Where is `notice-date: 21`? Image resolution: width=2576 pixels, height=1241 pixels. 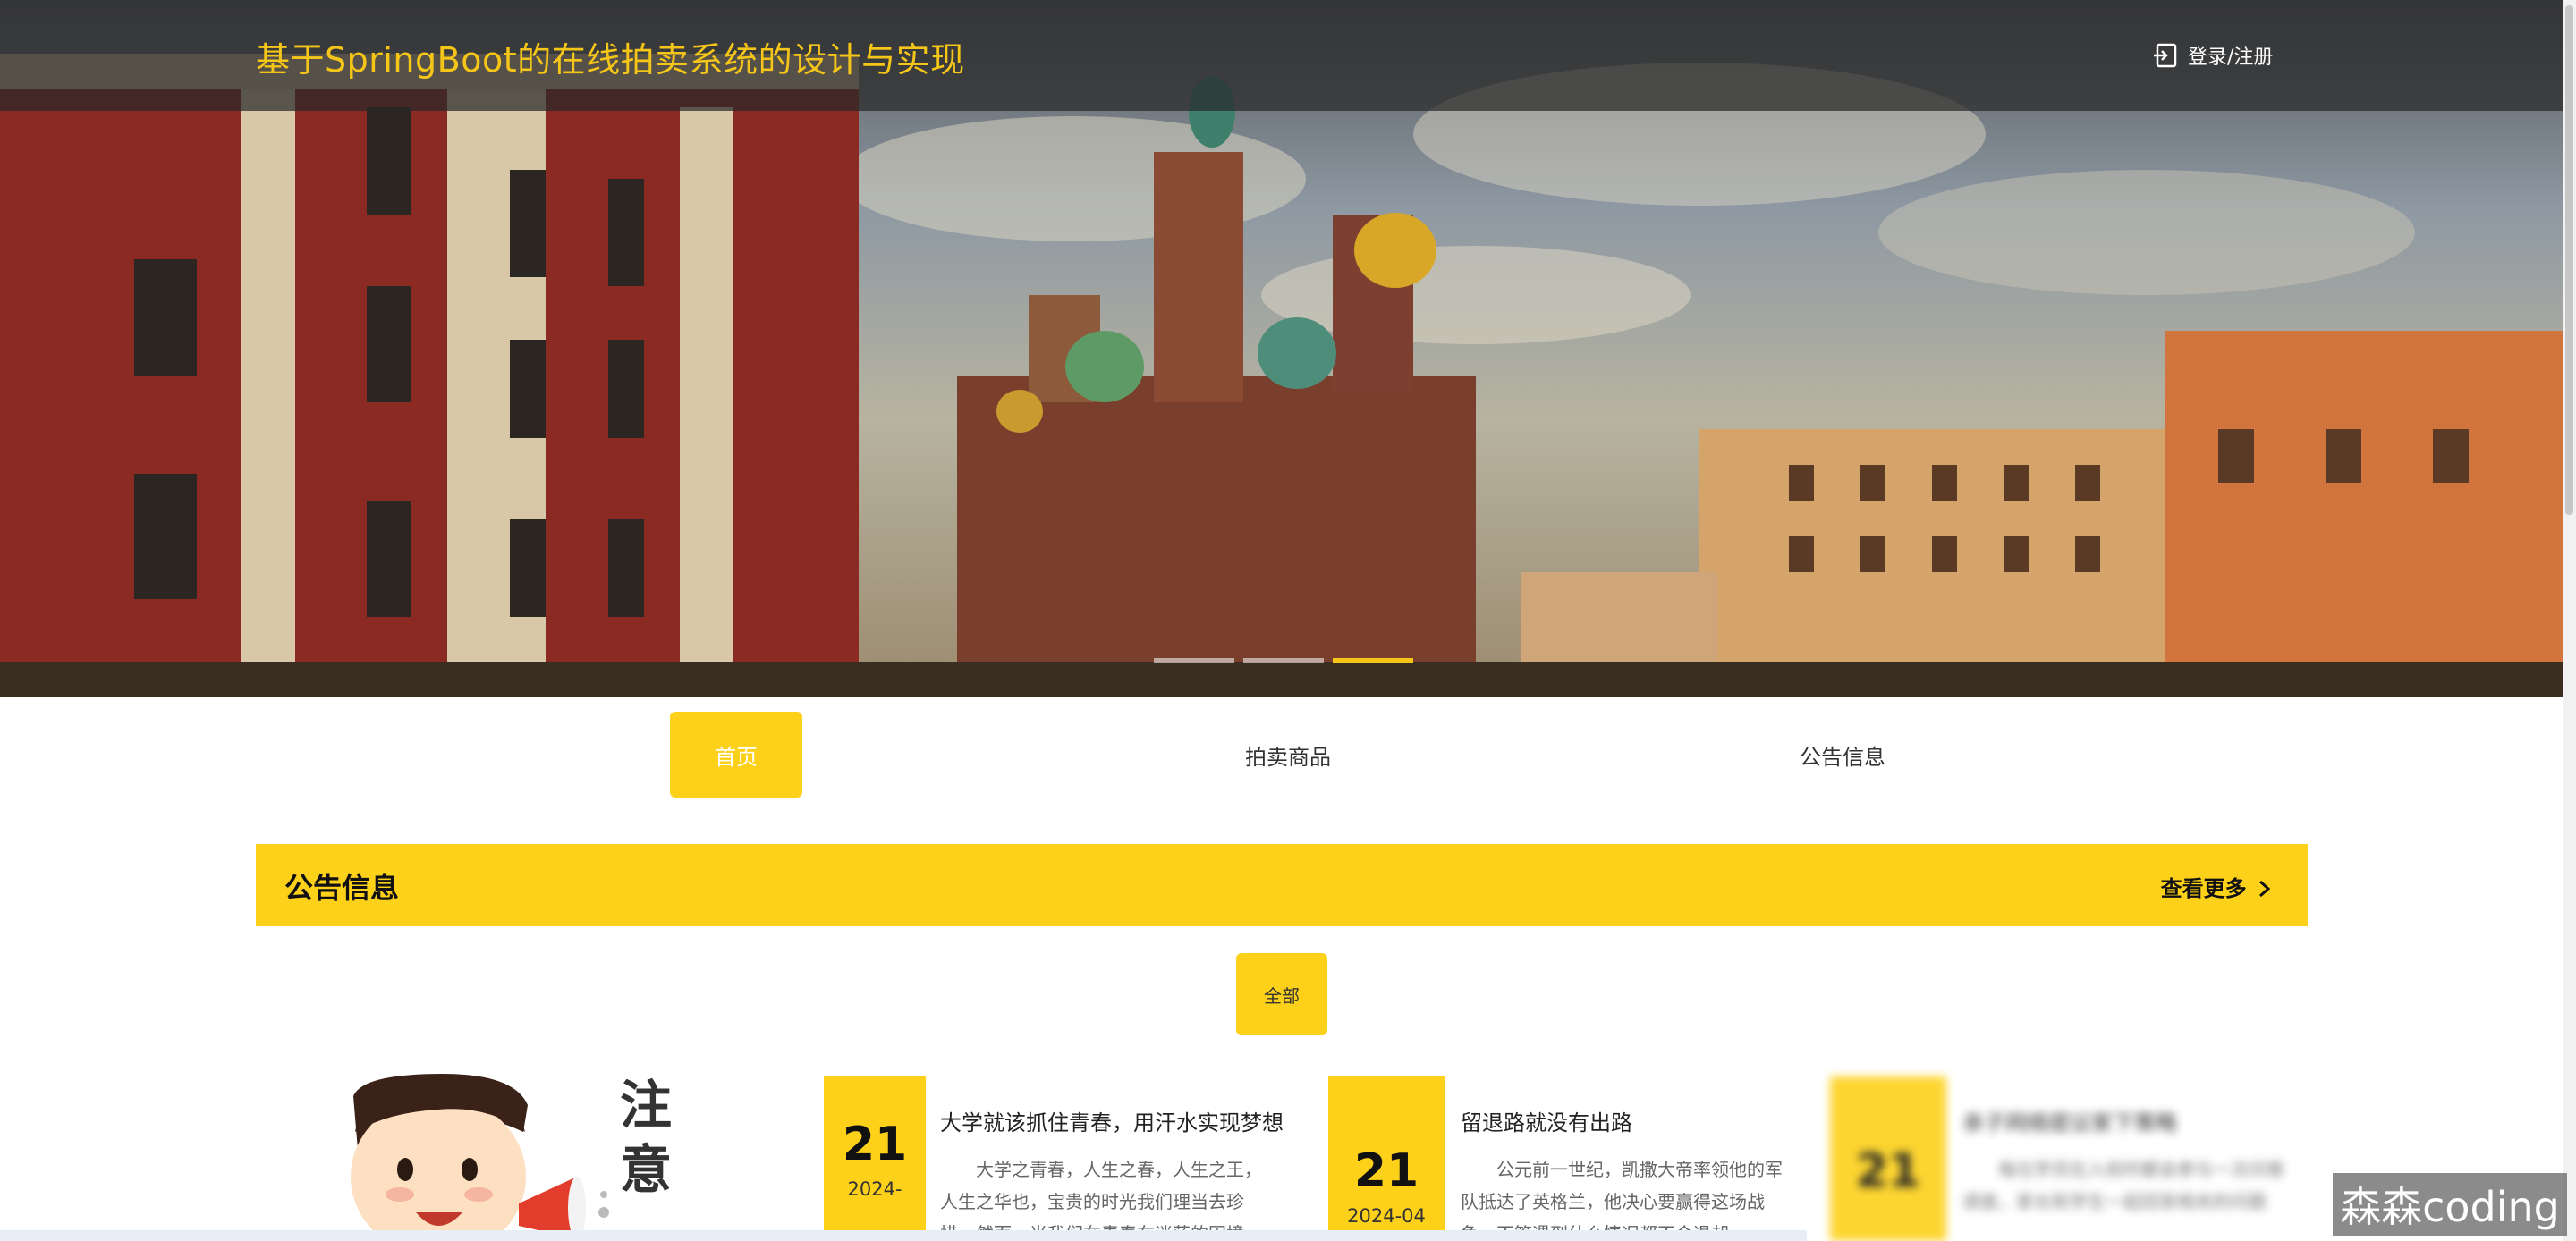
notice-date: 21 is located at coordinates (1888, 1158).